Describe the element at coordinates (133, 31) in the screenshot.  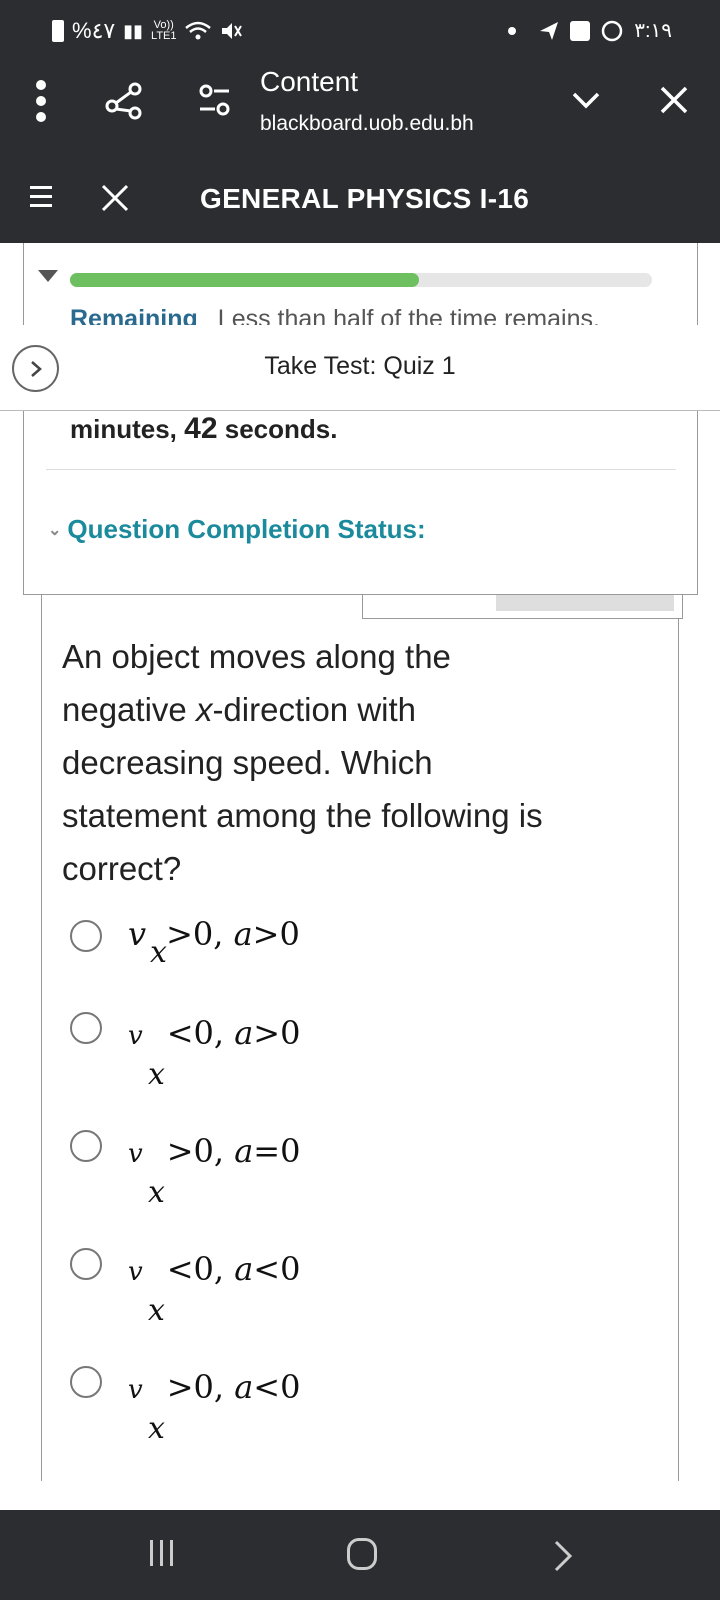
I see `signal-icon: ▮▮` at that location.